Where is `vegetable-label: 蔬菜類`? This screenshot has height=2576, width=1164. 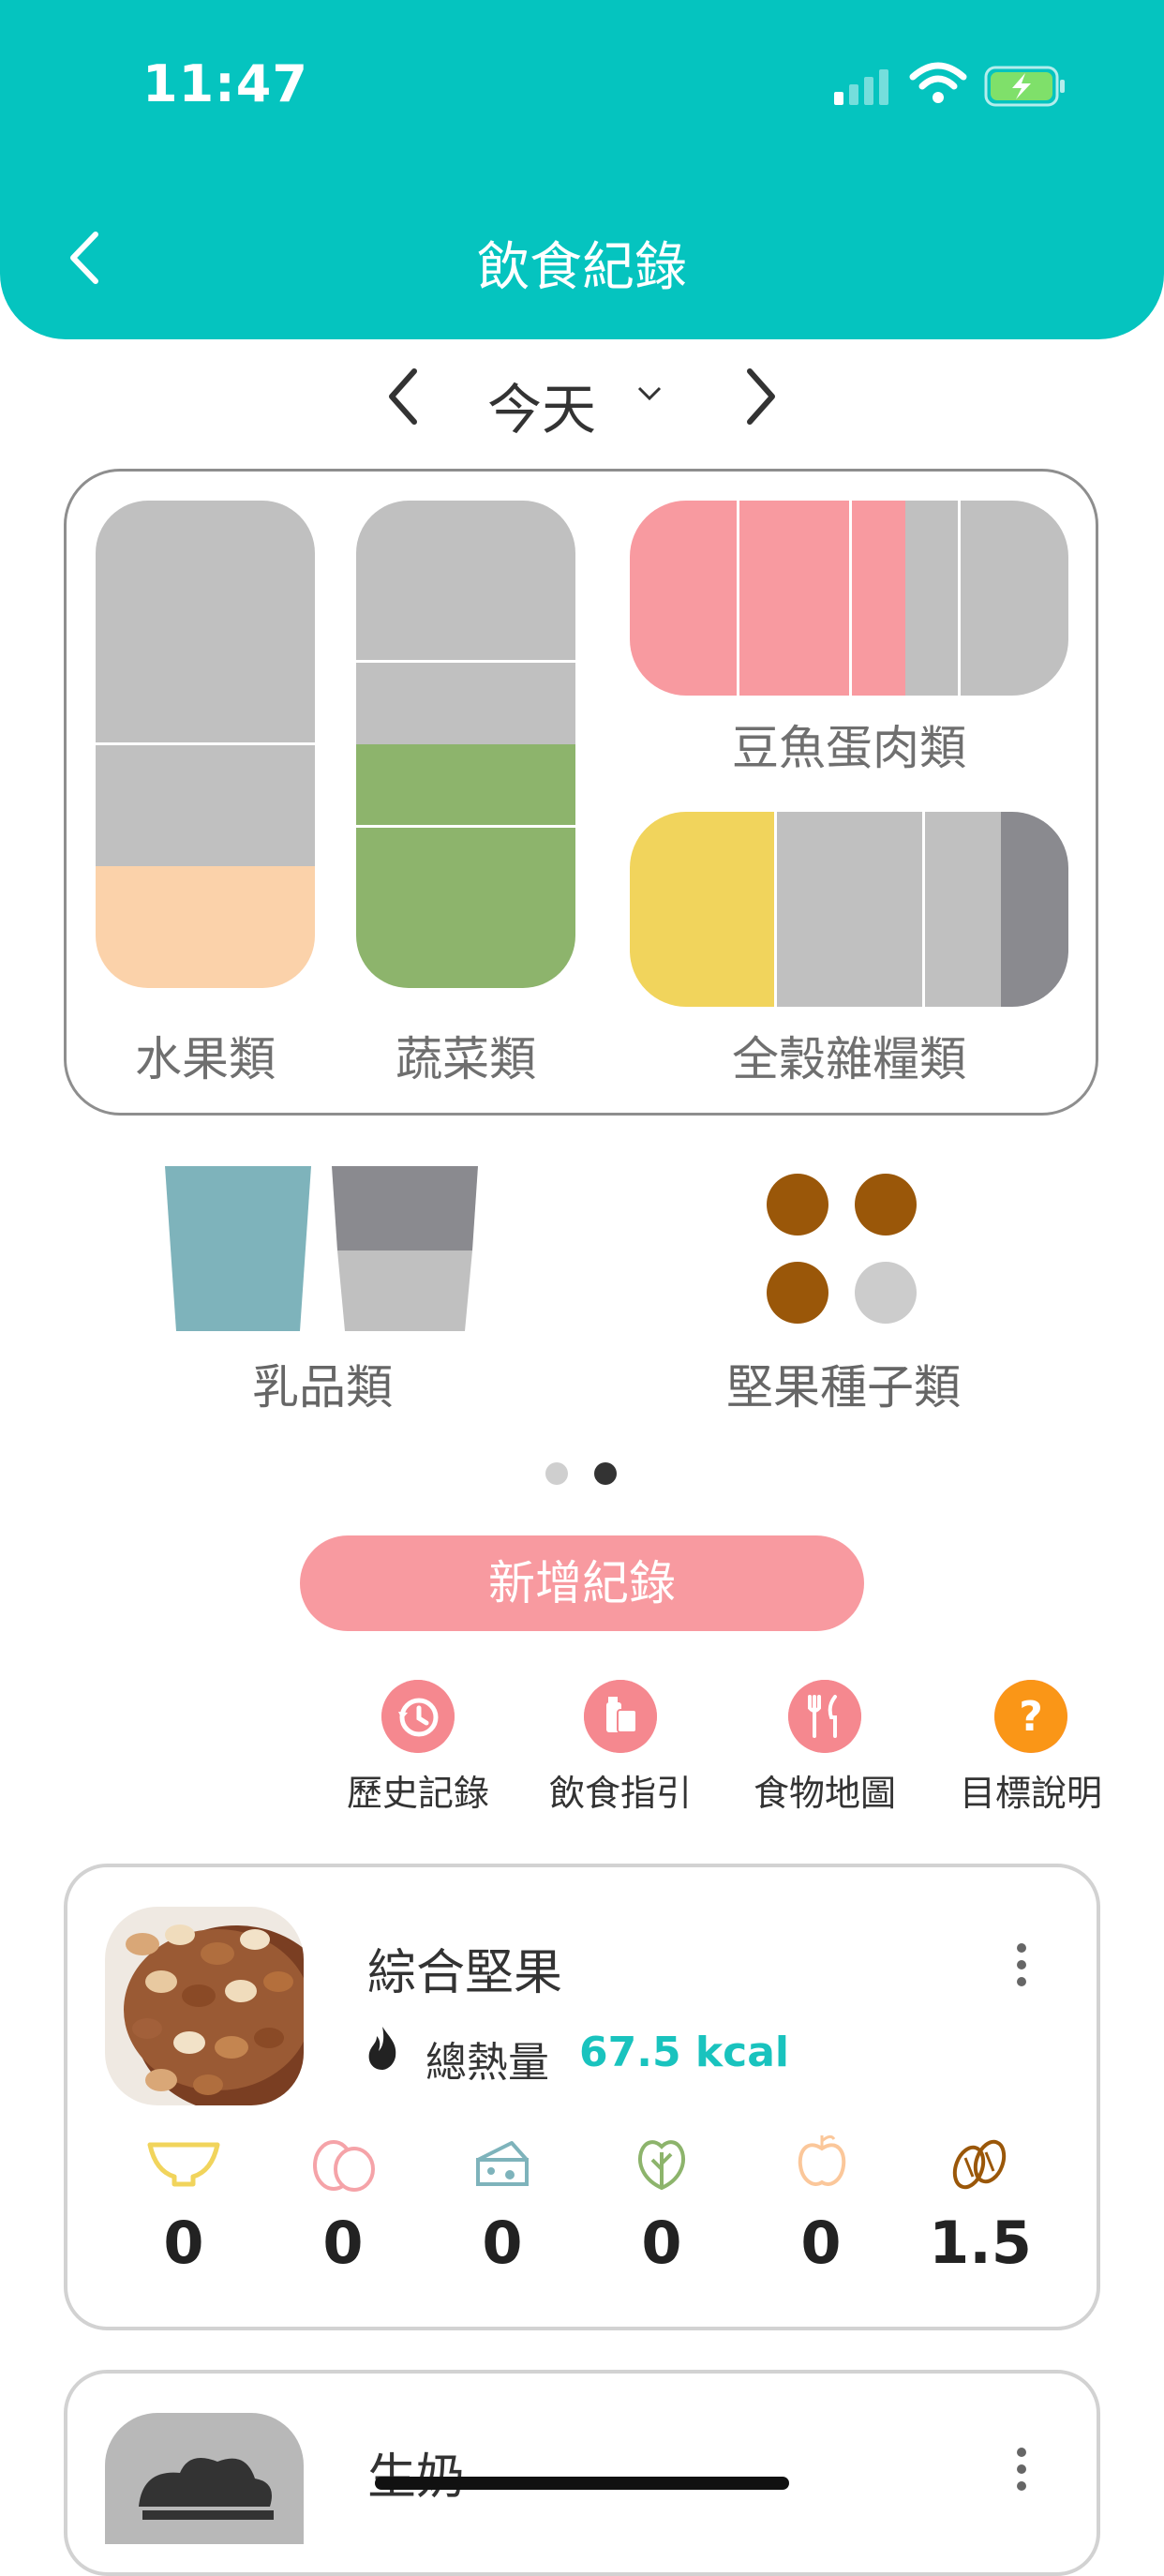
vegetable-label: 蔬菜類 is located at coordinates (465, 1059).